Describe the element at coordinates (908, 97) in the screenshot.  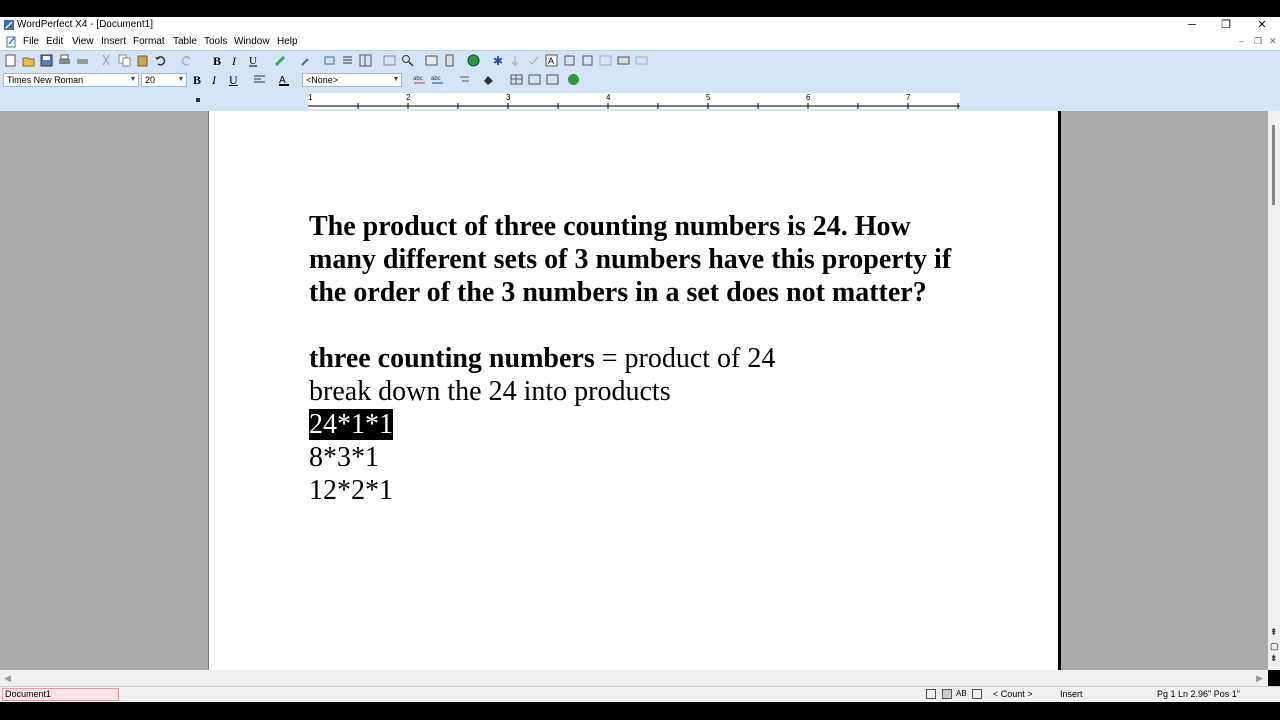
I see `ruler-label: 7` at that location.